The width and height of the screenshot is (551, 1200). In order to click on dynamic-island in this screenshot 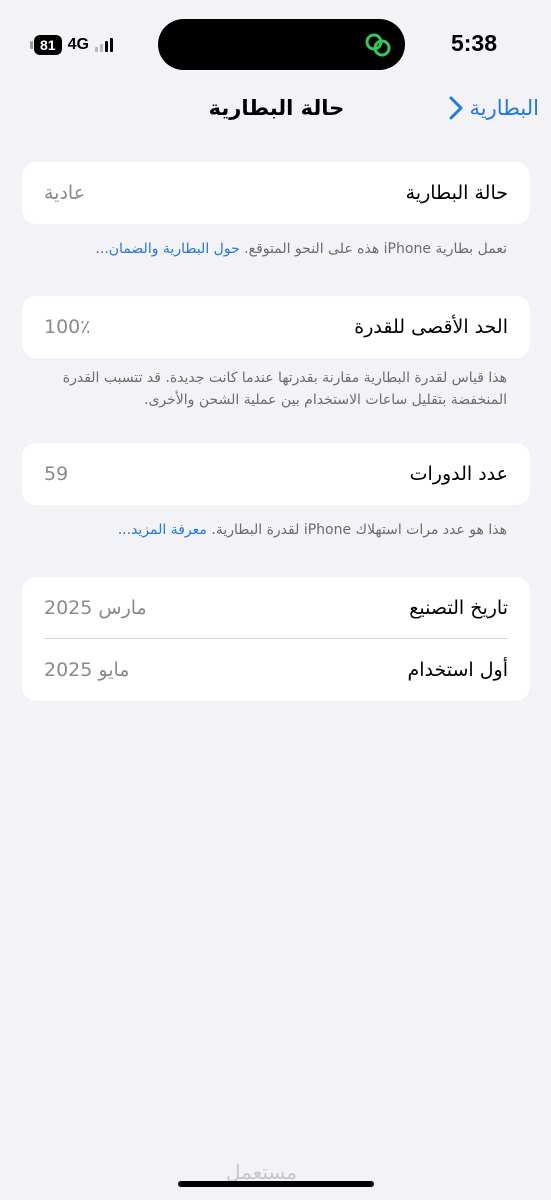, I will do `click(281, 44)`.